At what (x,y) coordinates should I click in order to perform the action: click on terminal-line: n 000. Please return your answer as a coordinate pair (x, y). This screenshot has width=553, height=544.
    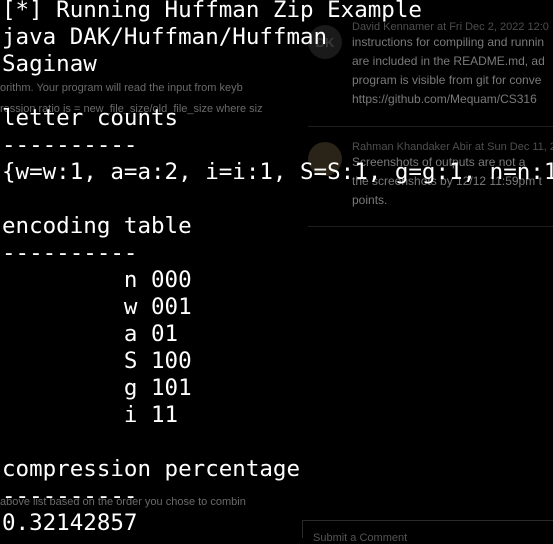
    Looking at the image, I should click on (97, 280).